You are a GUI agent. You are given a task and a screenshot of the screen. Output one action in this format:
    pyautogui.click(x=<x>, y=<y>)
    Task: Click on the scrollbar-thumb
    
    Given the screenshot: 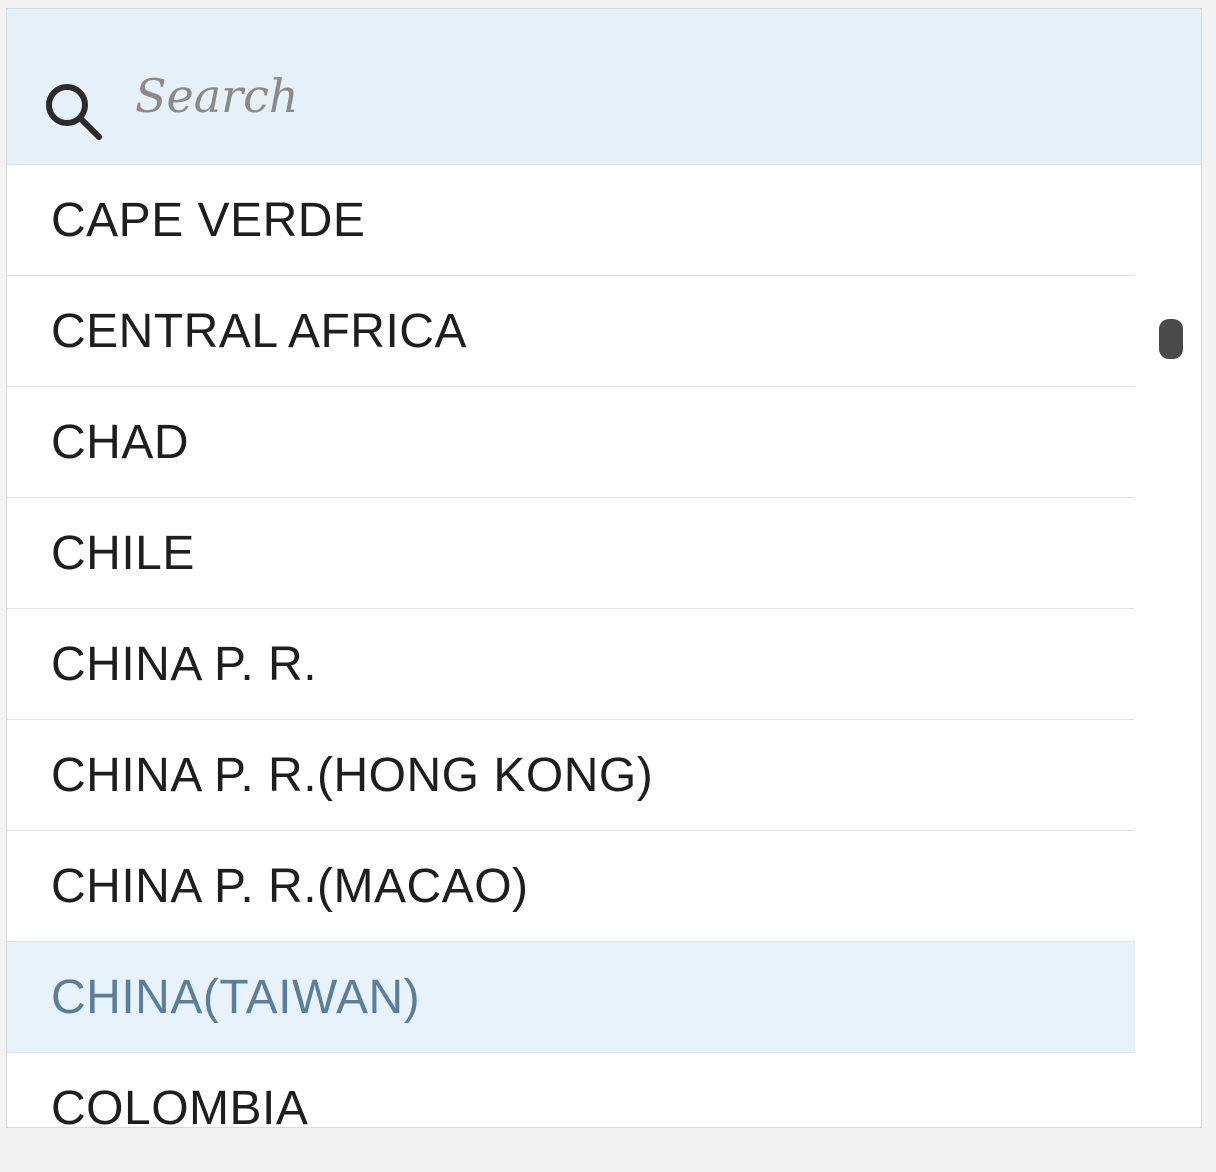 What is the action you would take?
    pyautogui.click(x=1171, y=339)
    